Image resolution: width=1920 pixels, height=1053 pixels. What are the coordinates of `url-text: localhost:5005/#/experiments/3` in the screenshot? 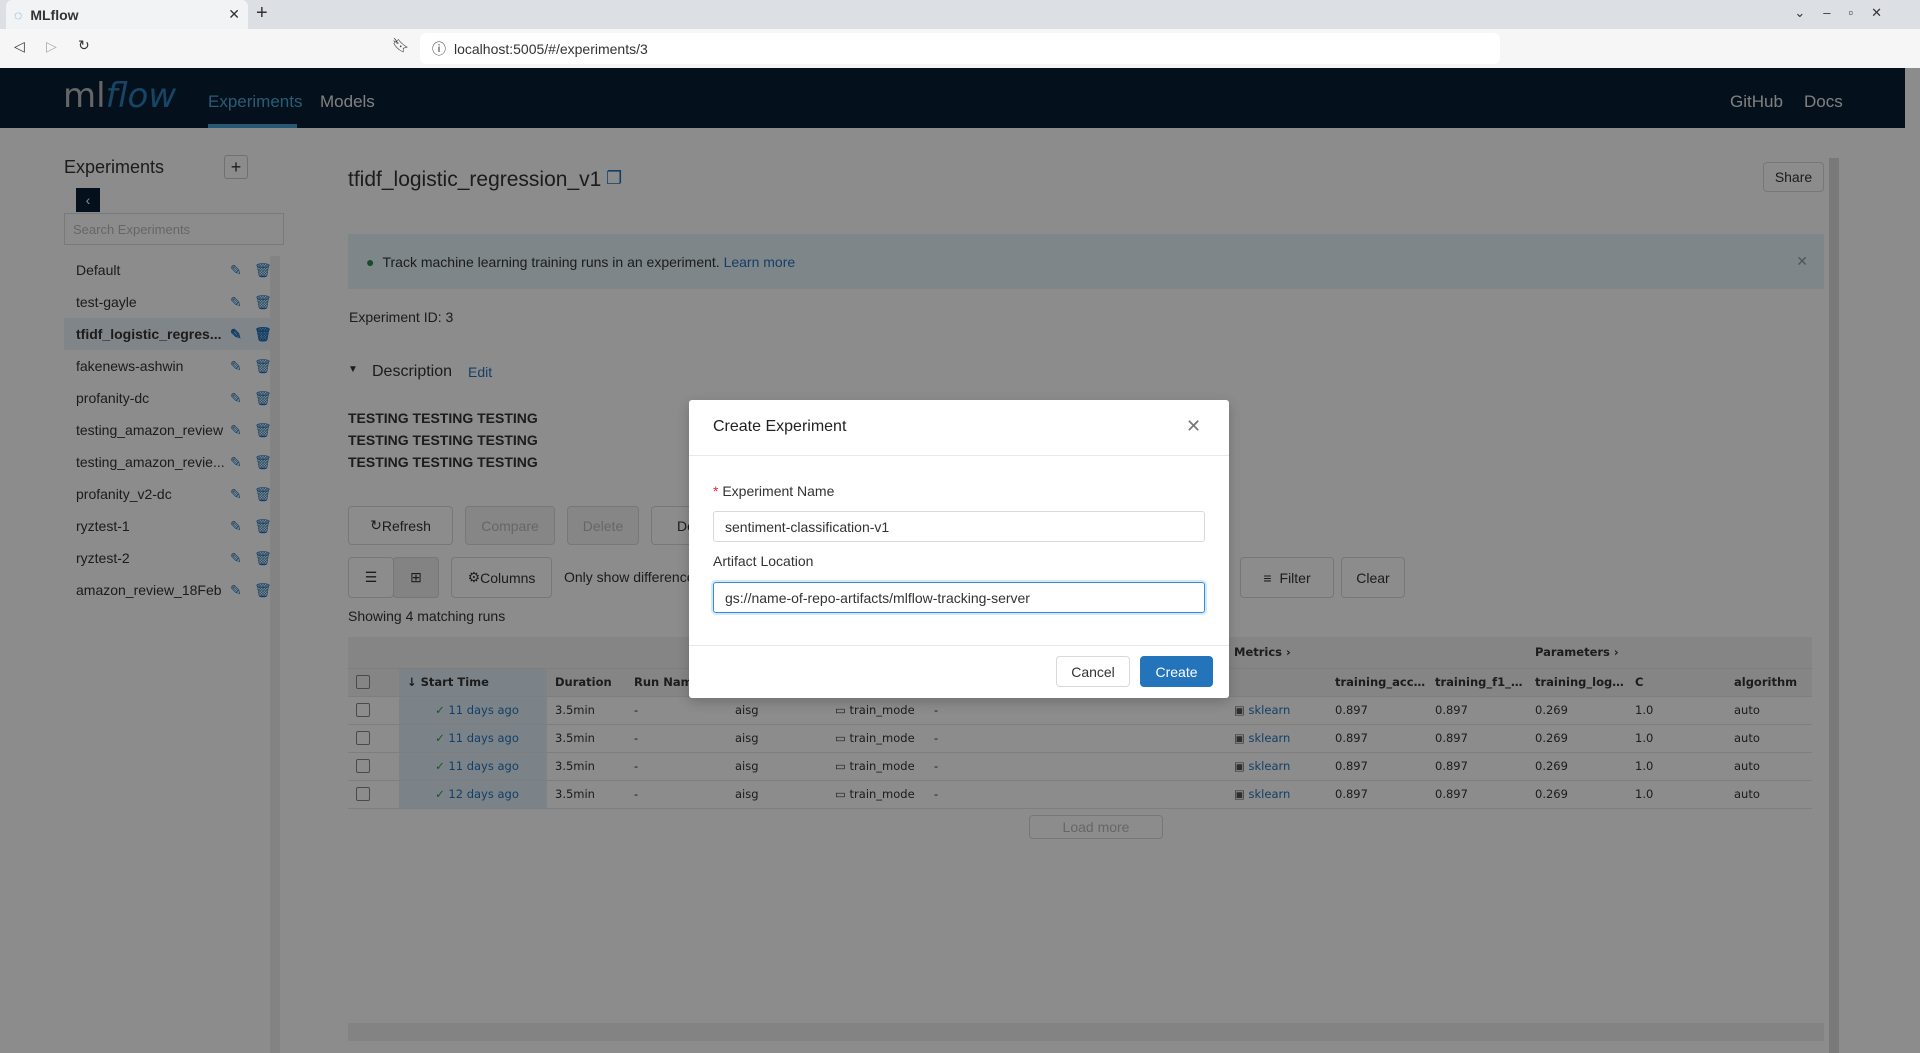 It's located at (551, 48).